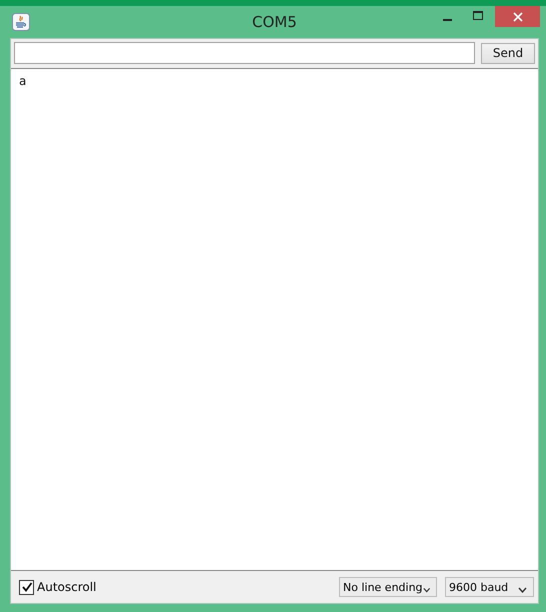 The width and height of the screenshot is (546, 612). Describe the element at coordinates (66, 587) in the screenshot. I see `autoscroll-label: Autoscroll` at that location.